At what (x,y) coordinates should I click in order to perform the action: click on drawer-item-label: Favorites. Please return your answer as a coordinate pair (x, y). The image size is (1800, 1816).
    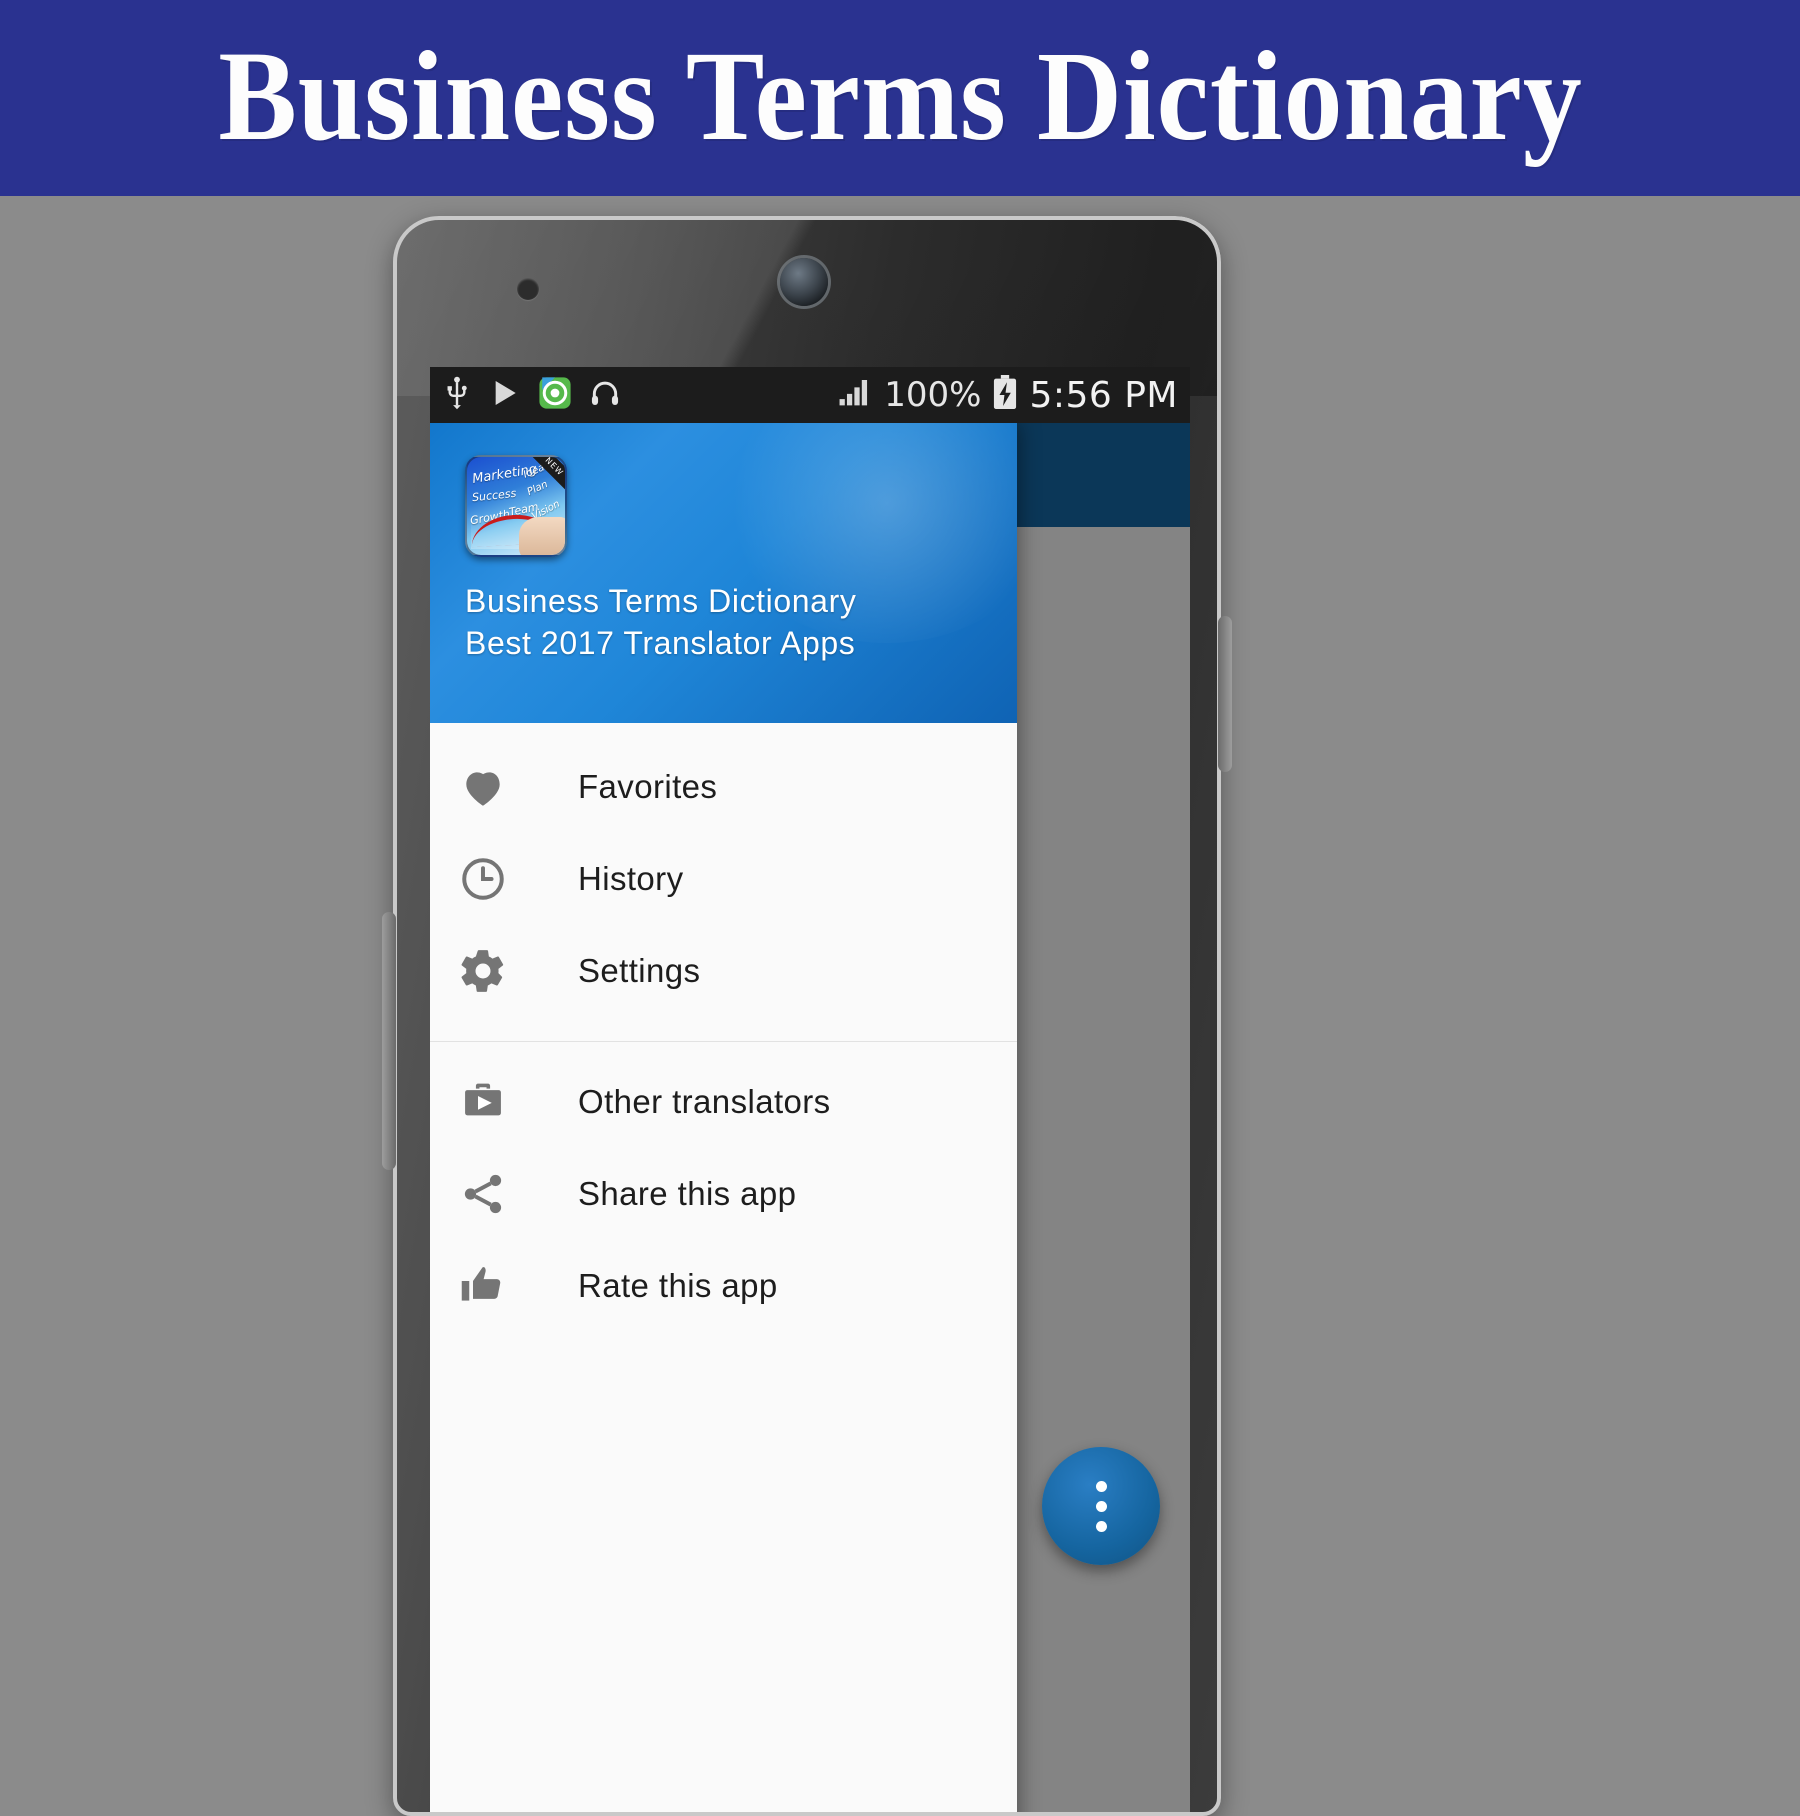
    Looking at the image, I should click on (648, 786).